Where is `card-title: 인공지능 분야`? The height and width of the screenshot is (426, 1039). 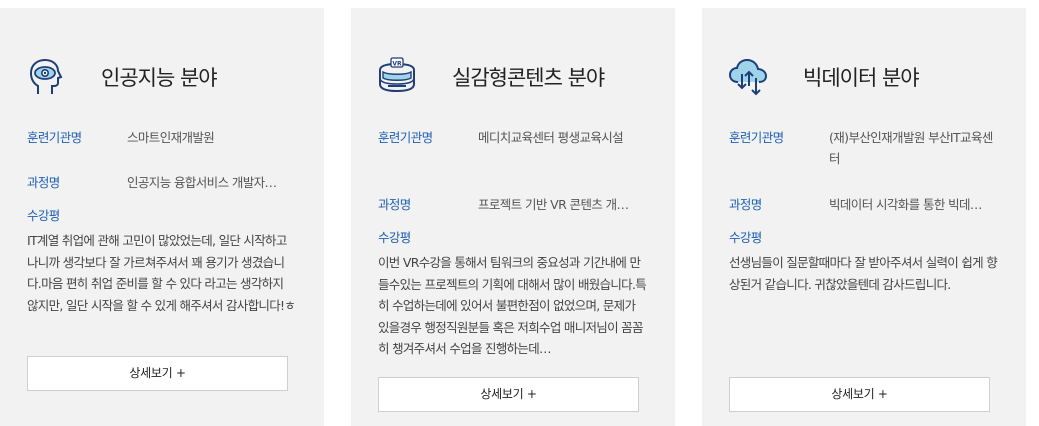 card-title: 인공지능 분야 is located at coordinates (159, 78).